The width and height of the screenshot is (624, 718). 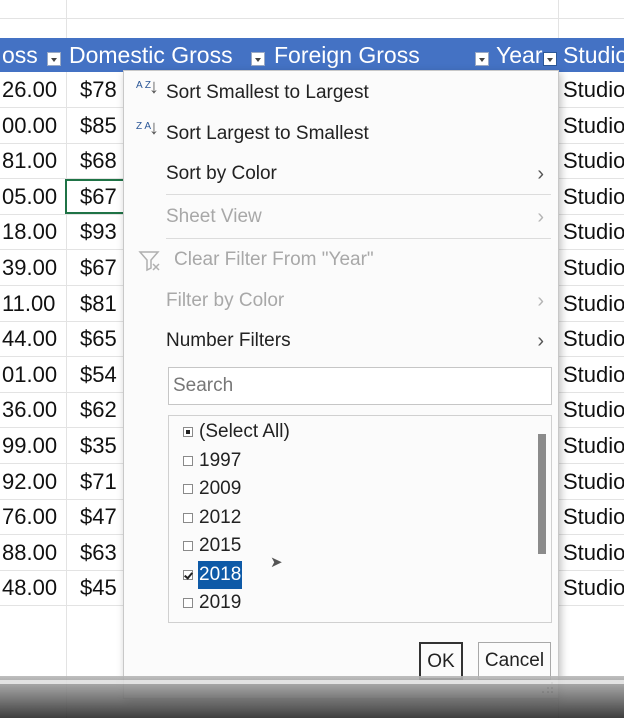 What do you see at coordinates (527, 55) in the screenshot?
I see `header-year: Year` at bounding box center [527, 55].